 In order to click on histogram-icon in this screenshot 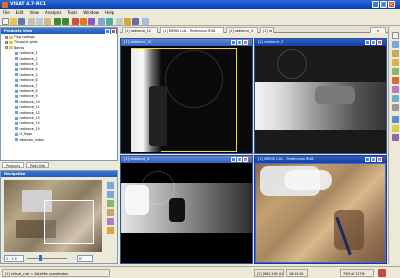, I will do `click(91, 21)`.